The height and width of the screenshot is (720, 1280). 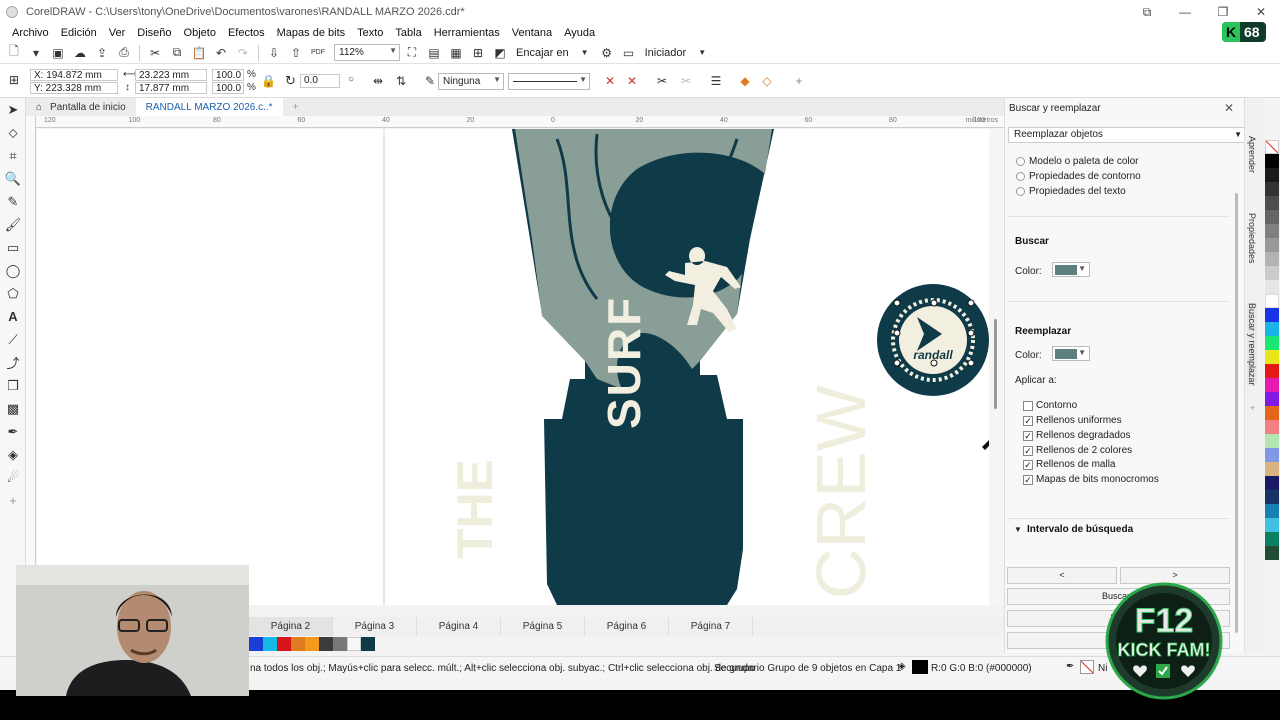 I want to click on trim-icon: ✕, so click(x=632, y=81).